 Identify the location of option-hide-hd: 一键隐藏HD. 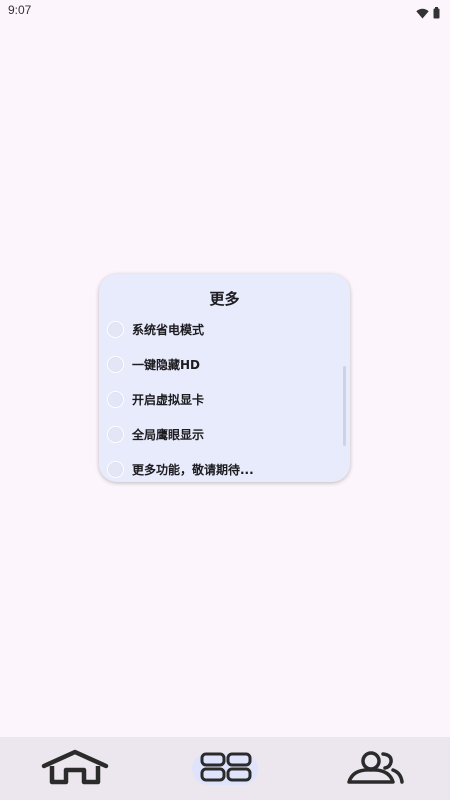
(222, 364).